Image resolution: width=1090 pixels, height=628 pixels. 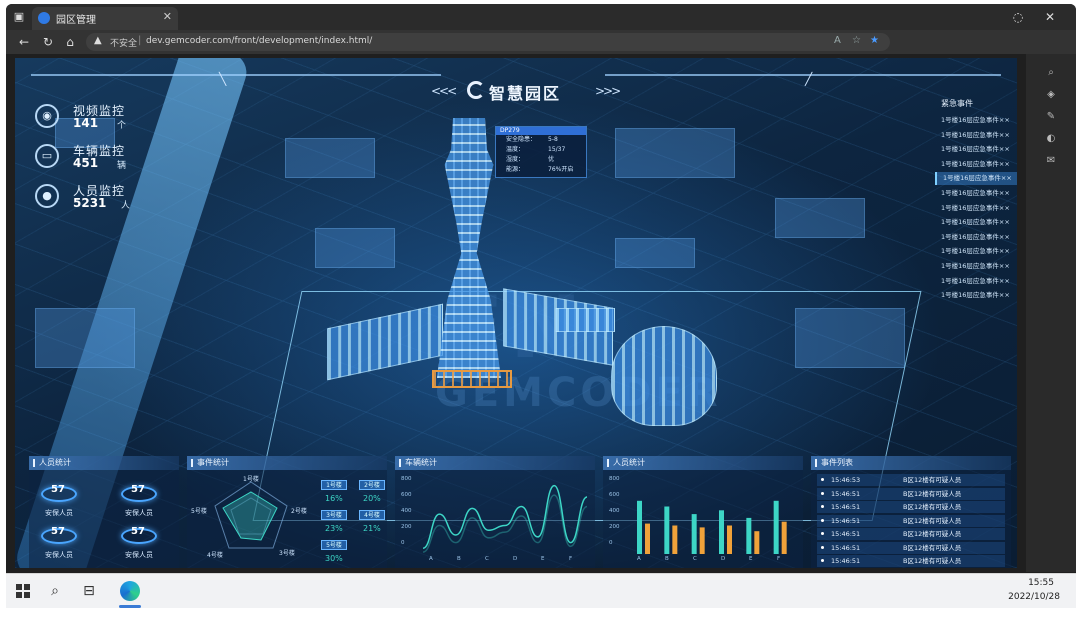 What do you see at coordinates (199, 511) in the screenshot?
I see `radar-label: 5号楼` at bounding box center [199, 511].